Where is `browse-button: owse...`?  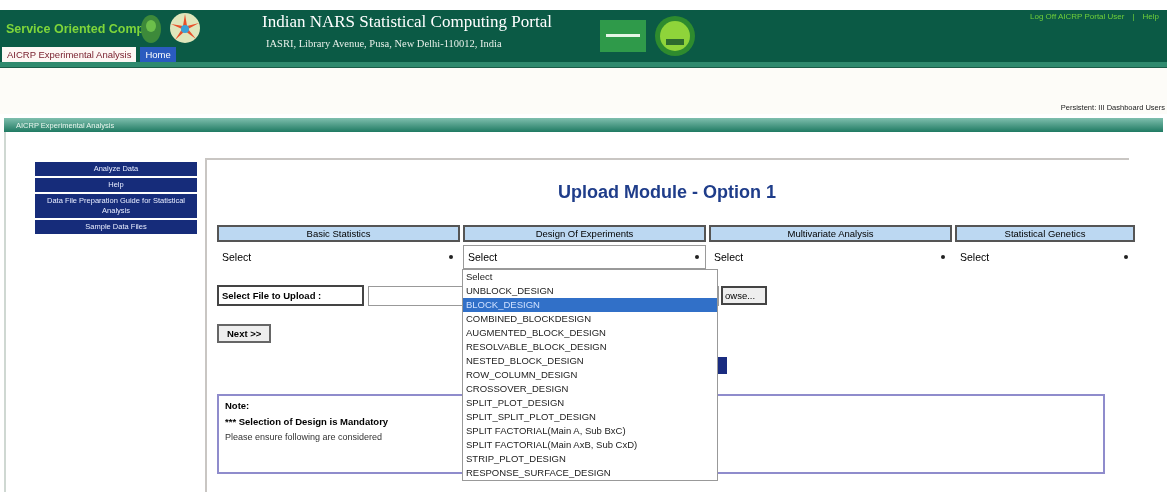 browse-button: owse... is located at coordinates (744, 295).